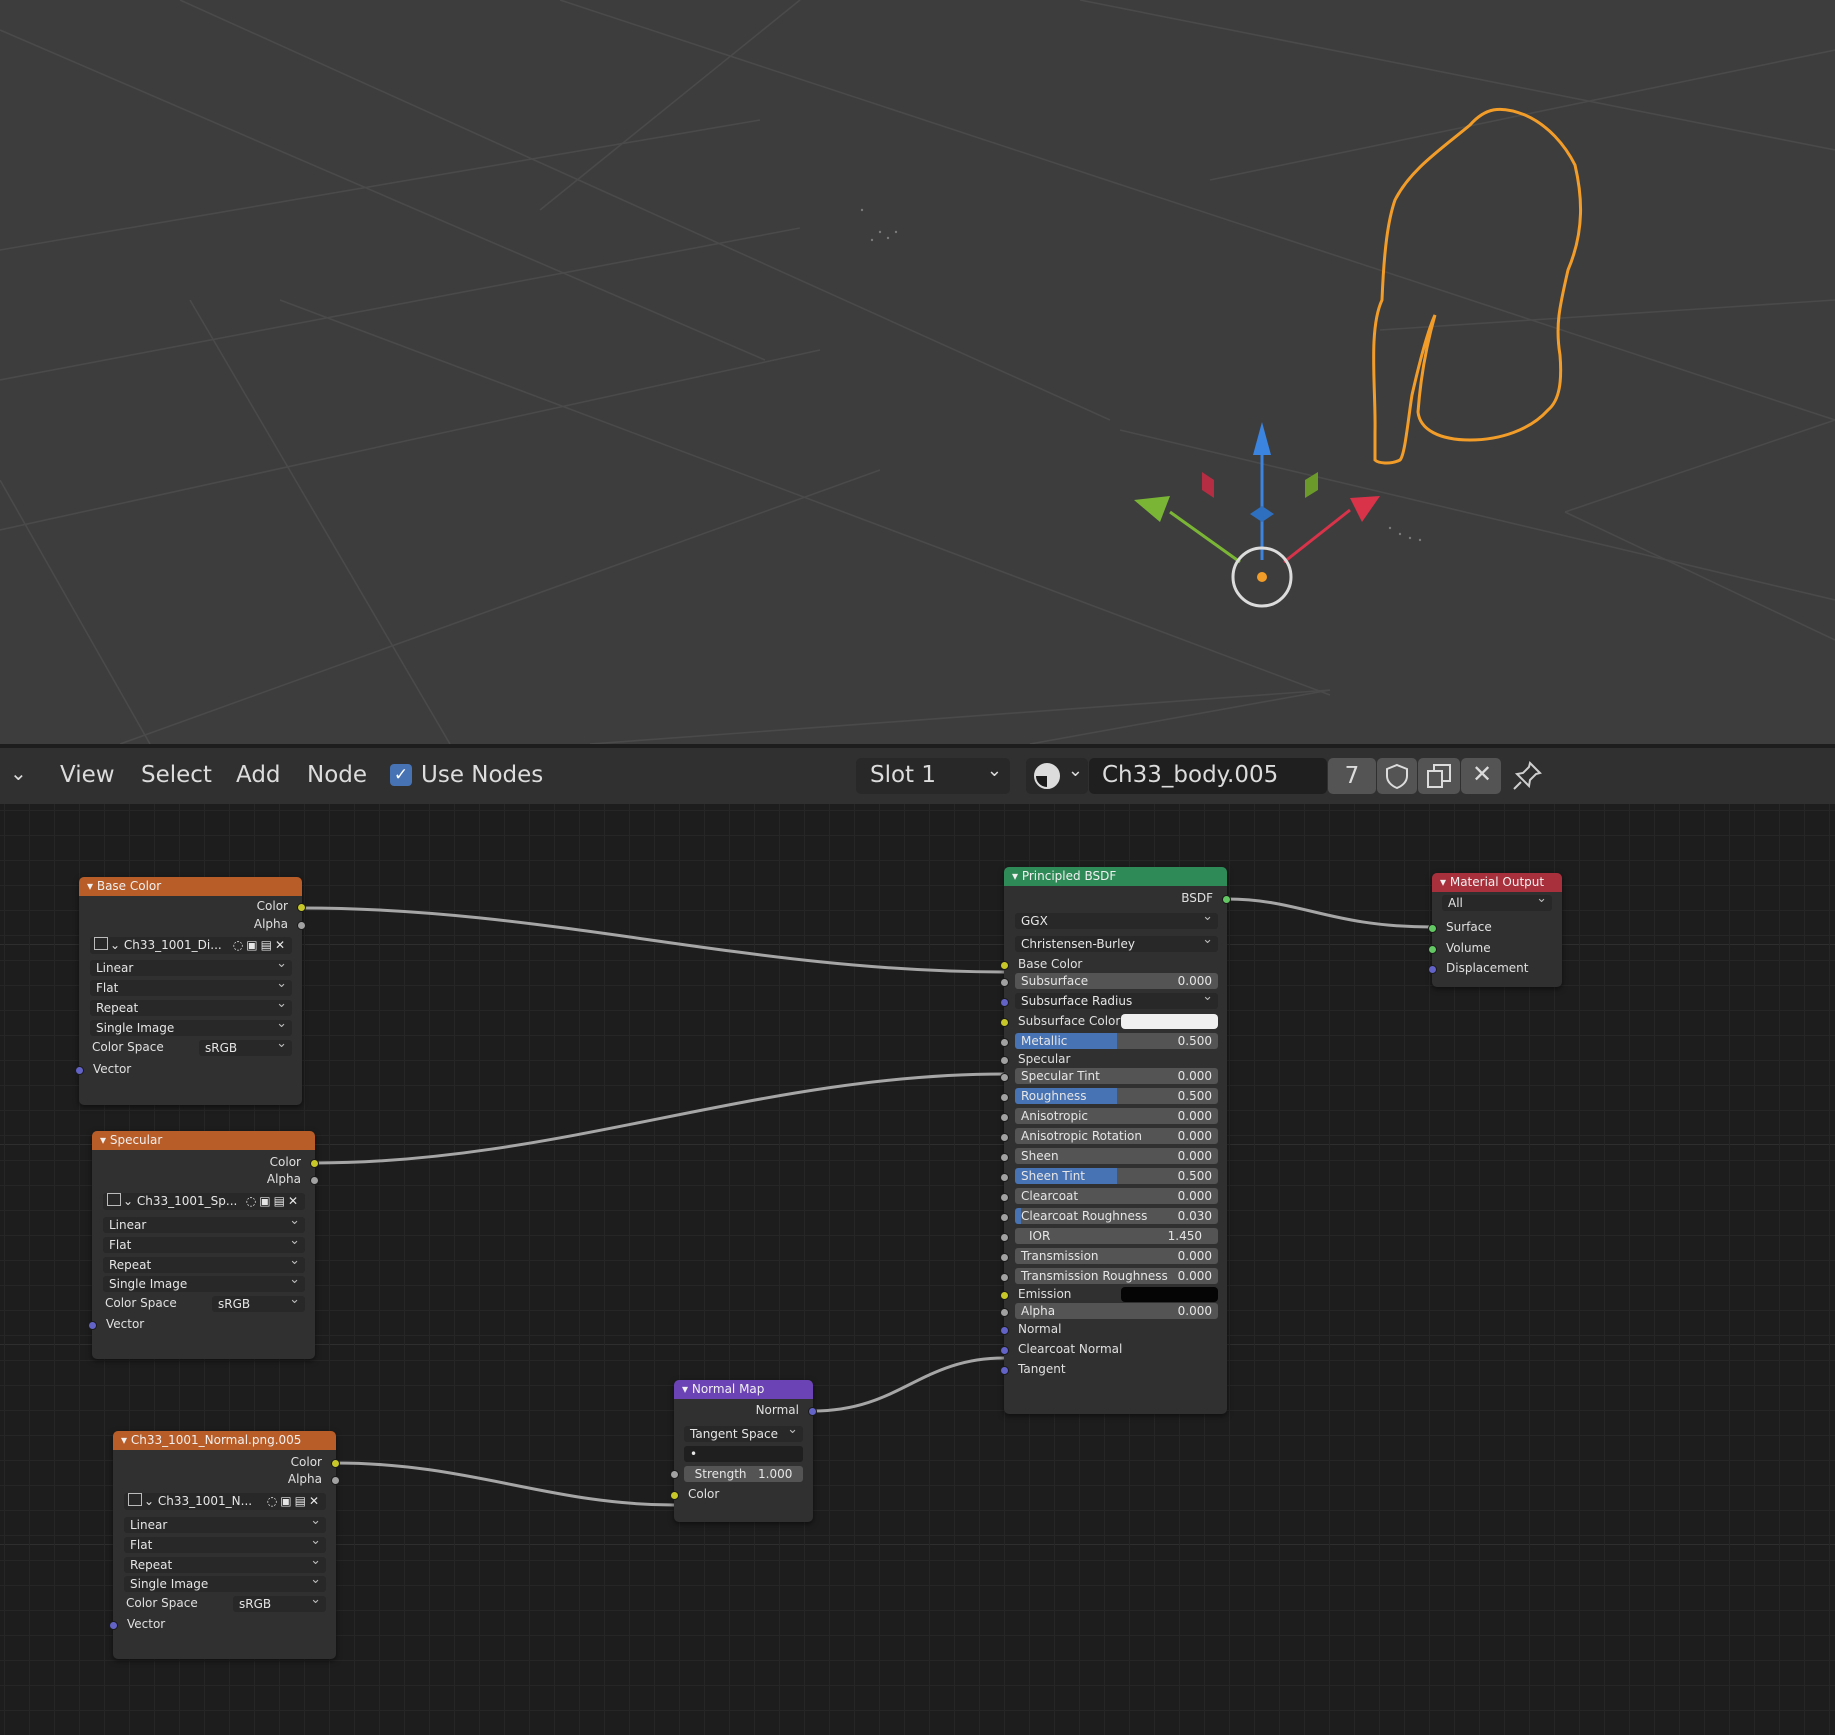  Describe the element at coordinates (1116, 1156) in the screenshot. I see `sheen-field: Sheen 0.000` at that location.